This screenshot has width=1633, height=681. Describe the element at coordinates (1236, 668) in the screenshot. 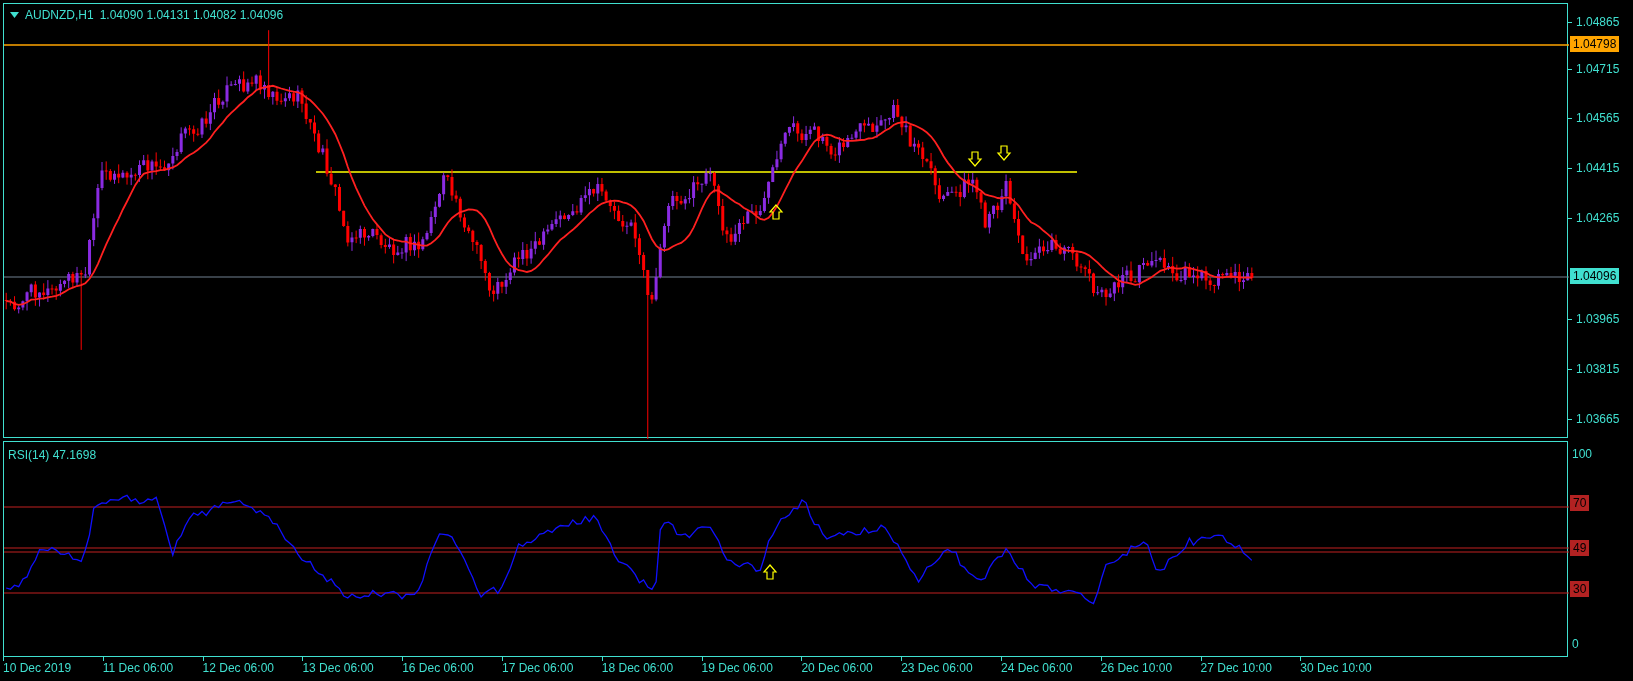

I see `time-axis-label: 27 Dec 10:00` at that location.